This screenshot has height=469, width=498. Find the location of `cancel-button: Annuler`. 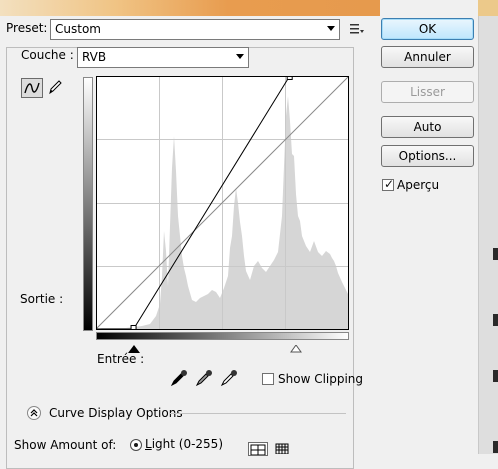

cancel-button: Annuler is located at coordinates (427, 57).